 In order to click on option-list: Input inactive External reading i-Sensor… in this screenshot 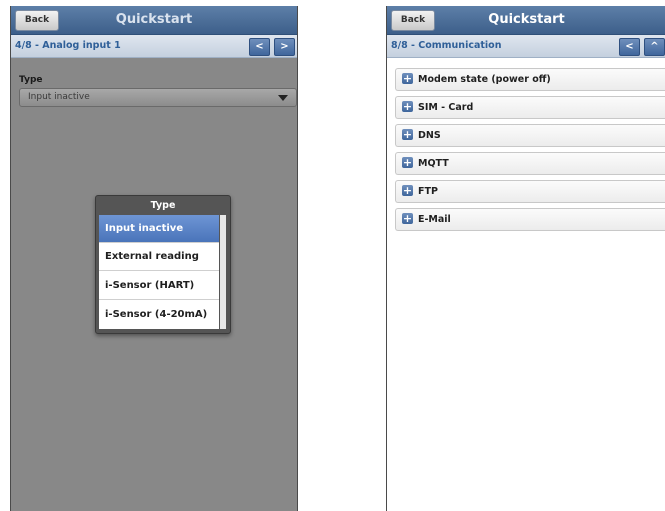, I will do `click(159, 272)`.